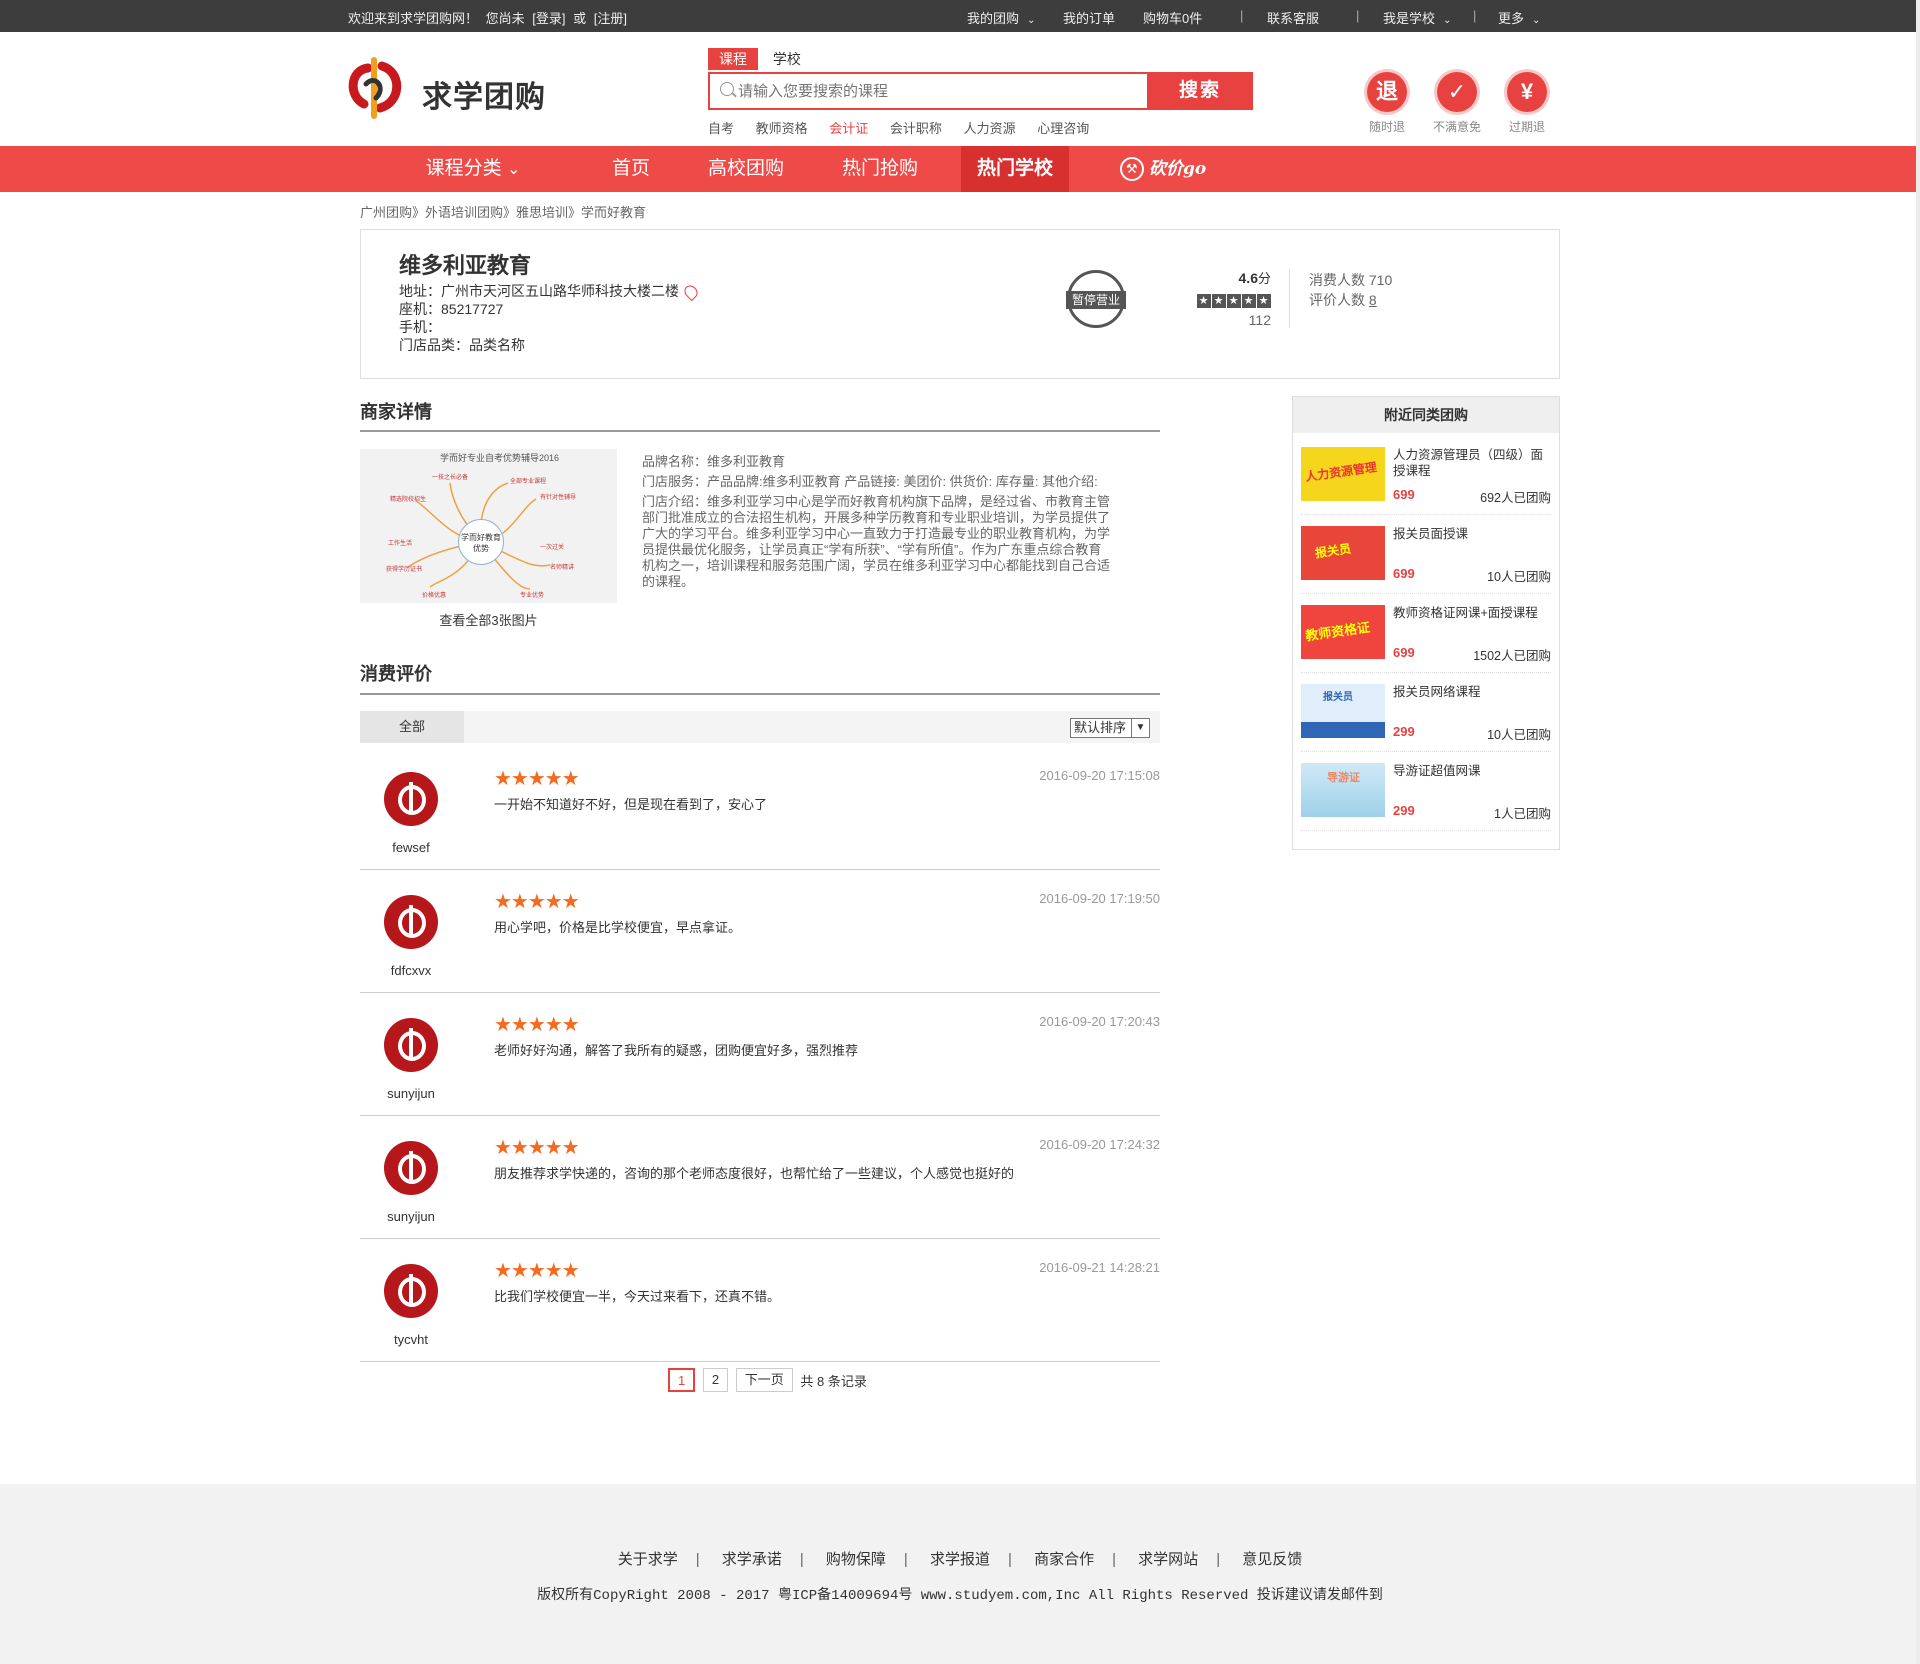 This screenshot has width=1920, height=1664. What do you see at coordinates (1468, 463) in the screenshot?
I see `item-title: 人力资源管理员（四级）面授课程` at bounding box center [1468, 463].